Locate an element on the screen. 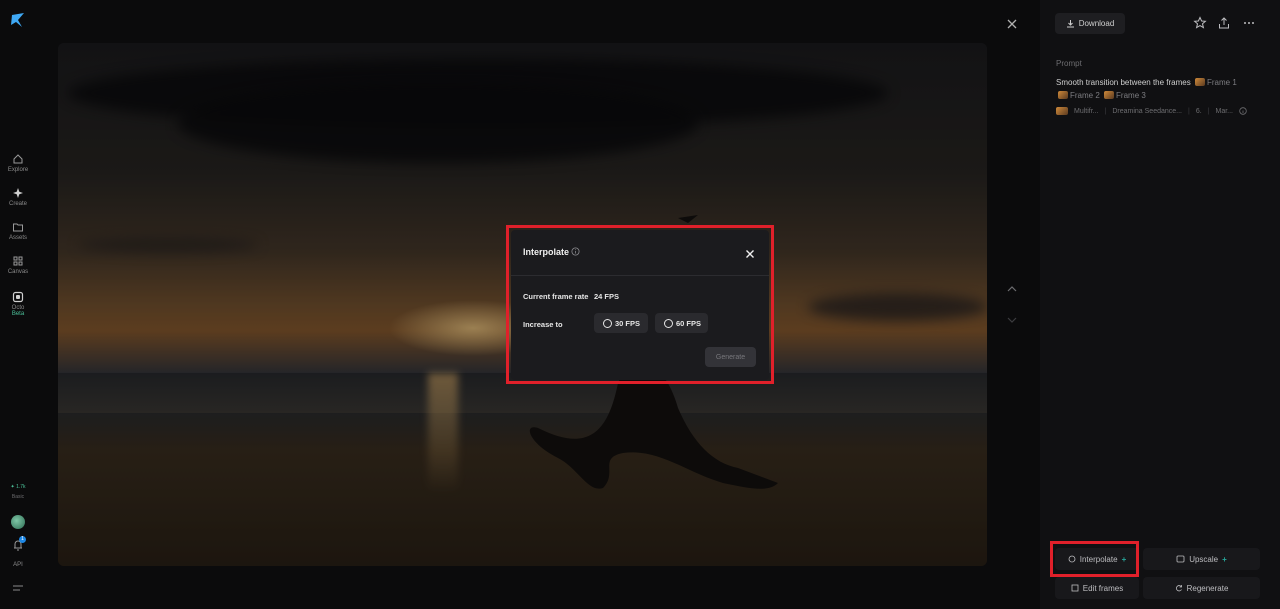 The width and height of the screenshot is (1280, 609). download-label: Download is located at coordinates (1096, 23).